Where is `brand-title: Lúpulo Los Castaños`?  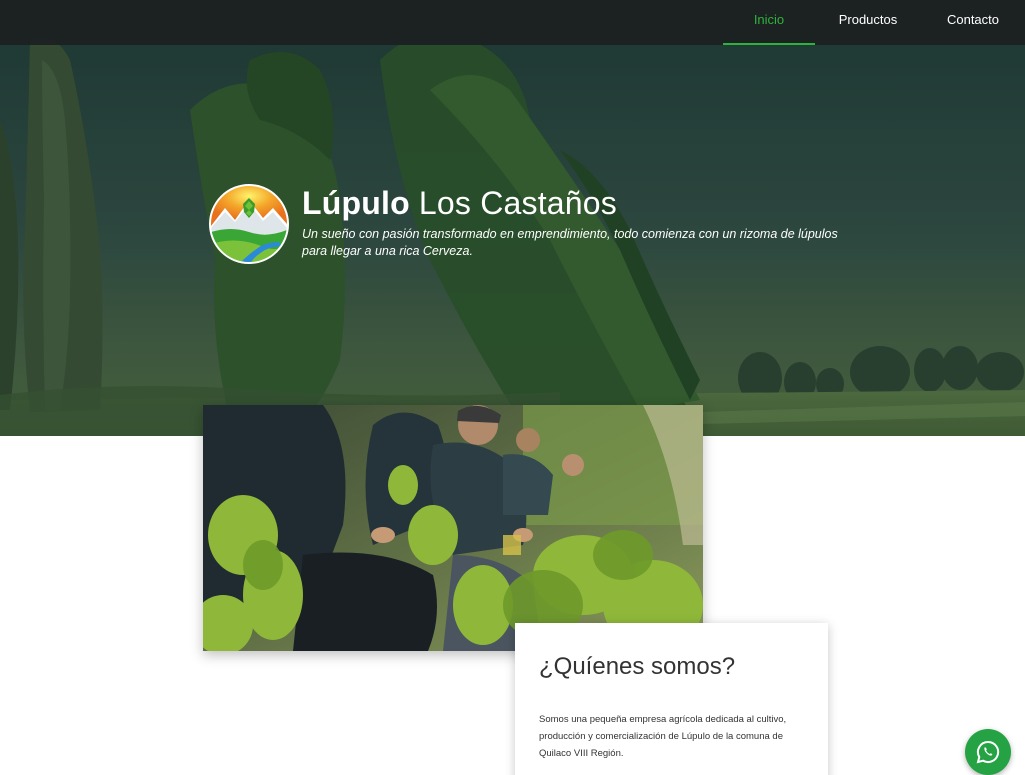
brand-title: Lúpulo Los Castaños is located at coordinates (459, 203).